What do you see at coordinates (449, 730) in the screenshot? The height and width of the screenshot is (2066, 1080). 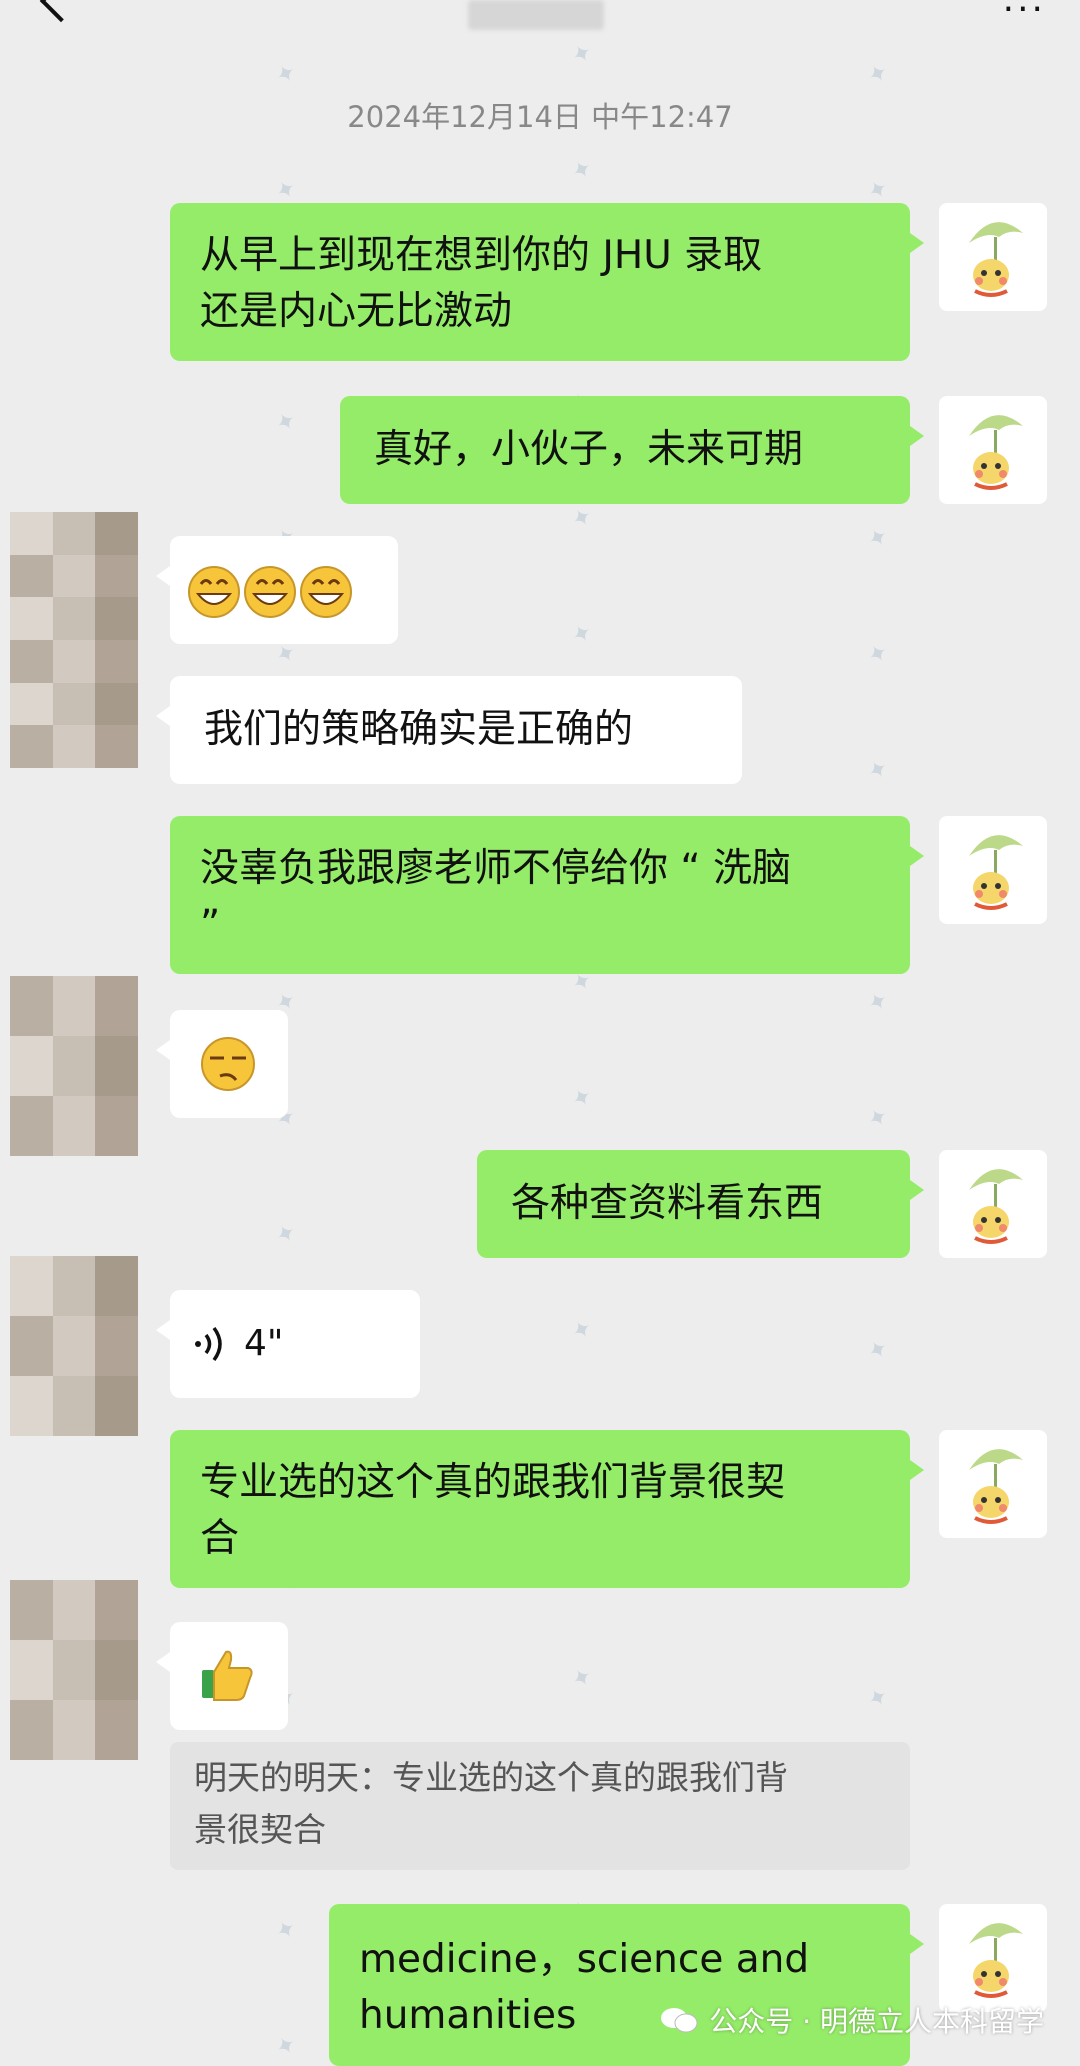 I see `message-bubble-incoming: 我们的策略确实是正确的` at bounding box center [449, 730].